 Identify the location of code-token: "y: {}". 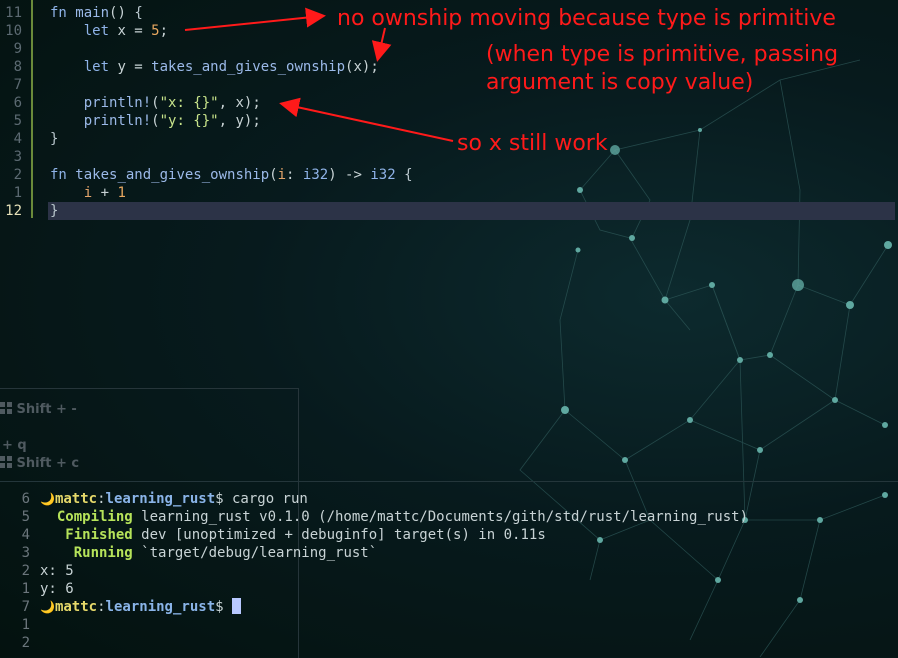
(189, 121).